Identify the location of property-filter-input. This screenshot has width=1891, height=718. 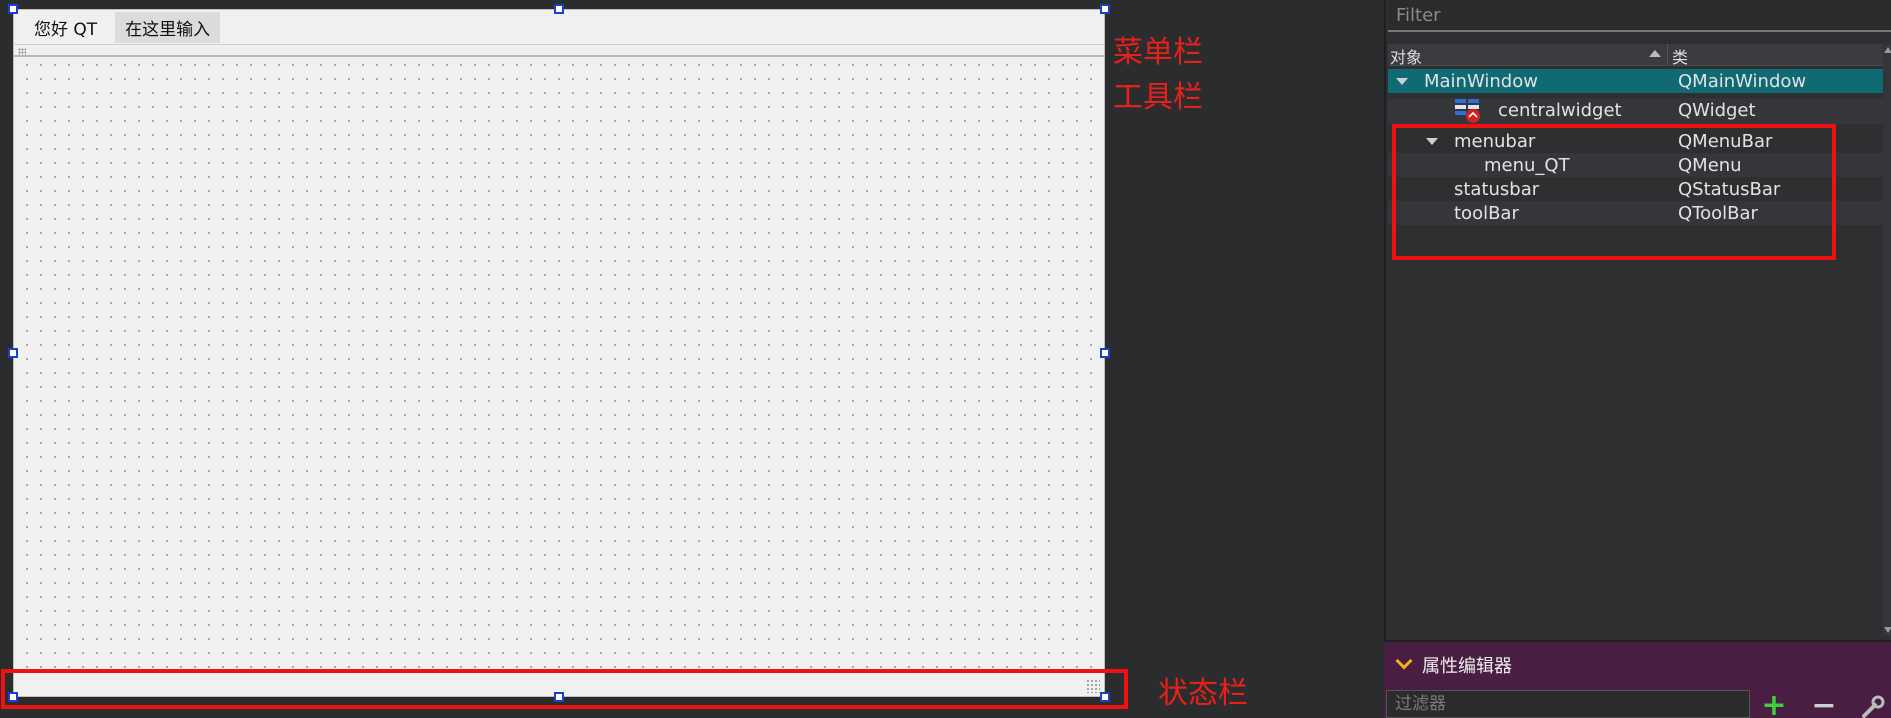
(1568, 704).